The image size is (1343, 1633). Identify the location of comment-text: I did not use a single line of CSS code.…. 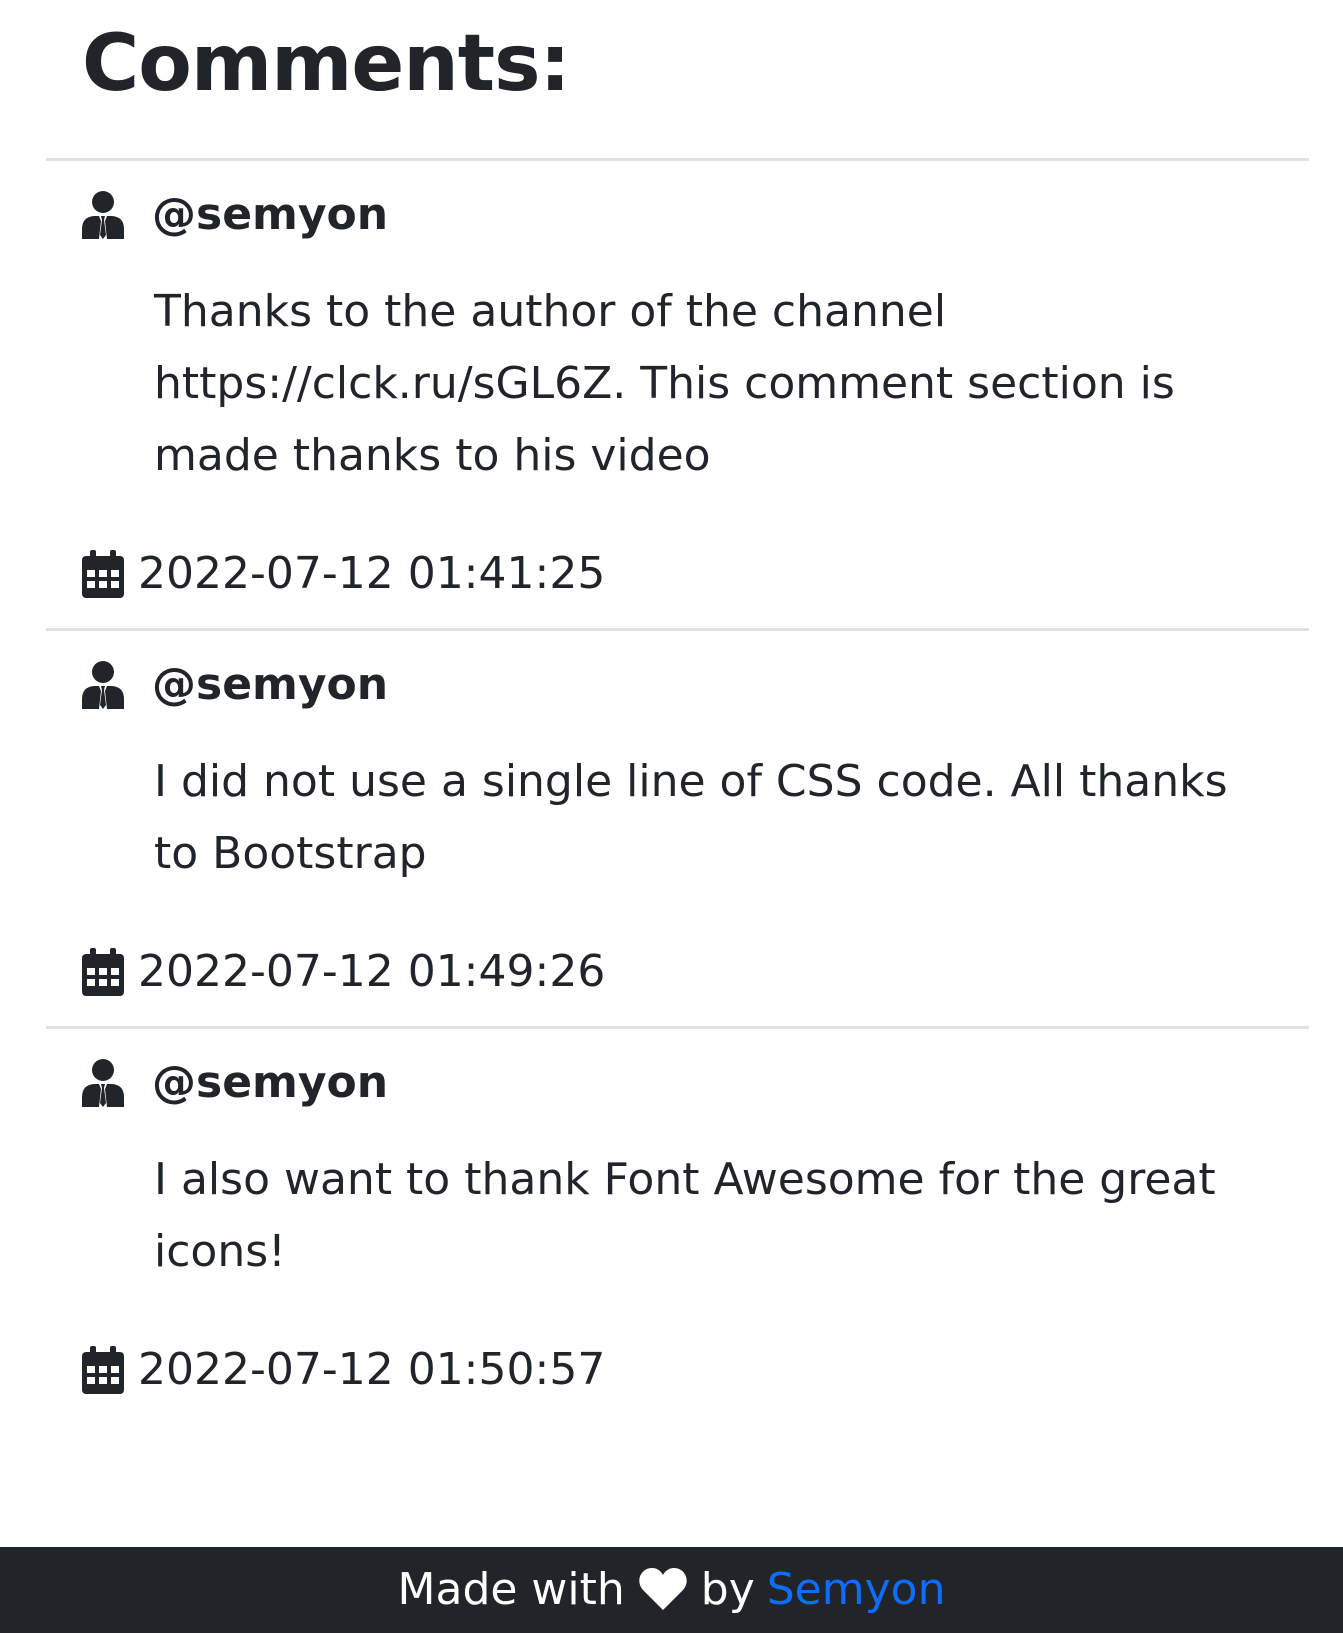
(691, 817).